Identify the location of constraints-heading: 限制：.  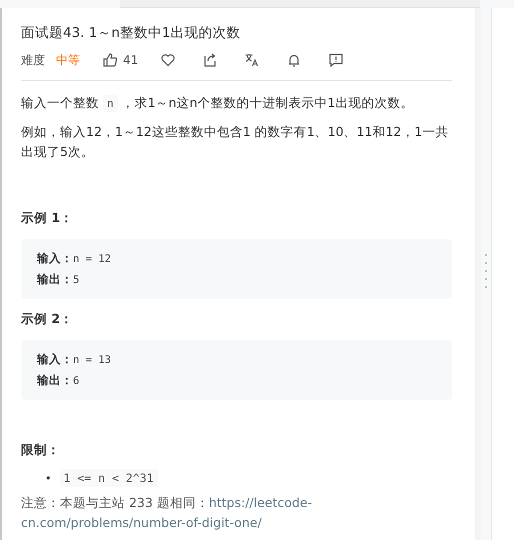
(41, 450).